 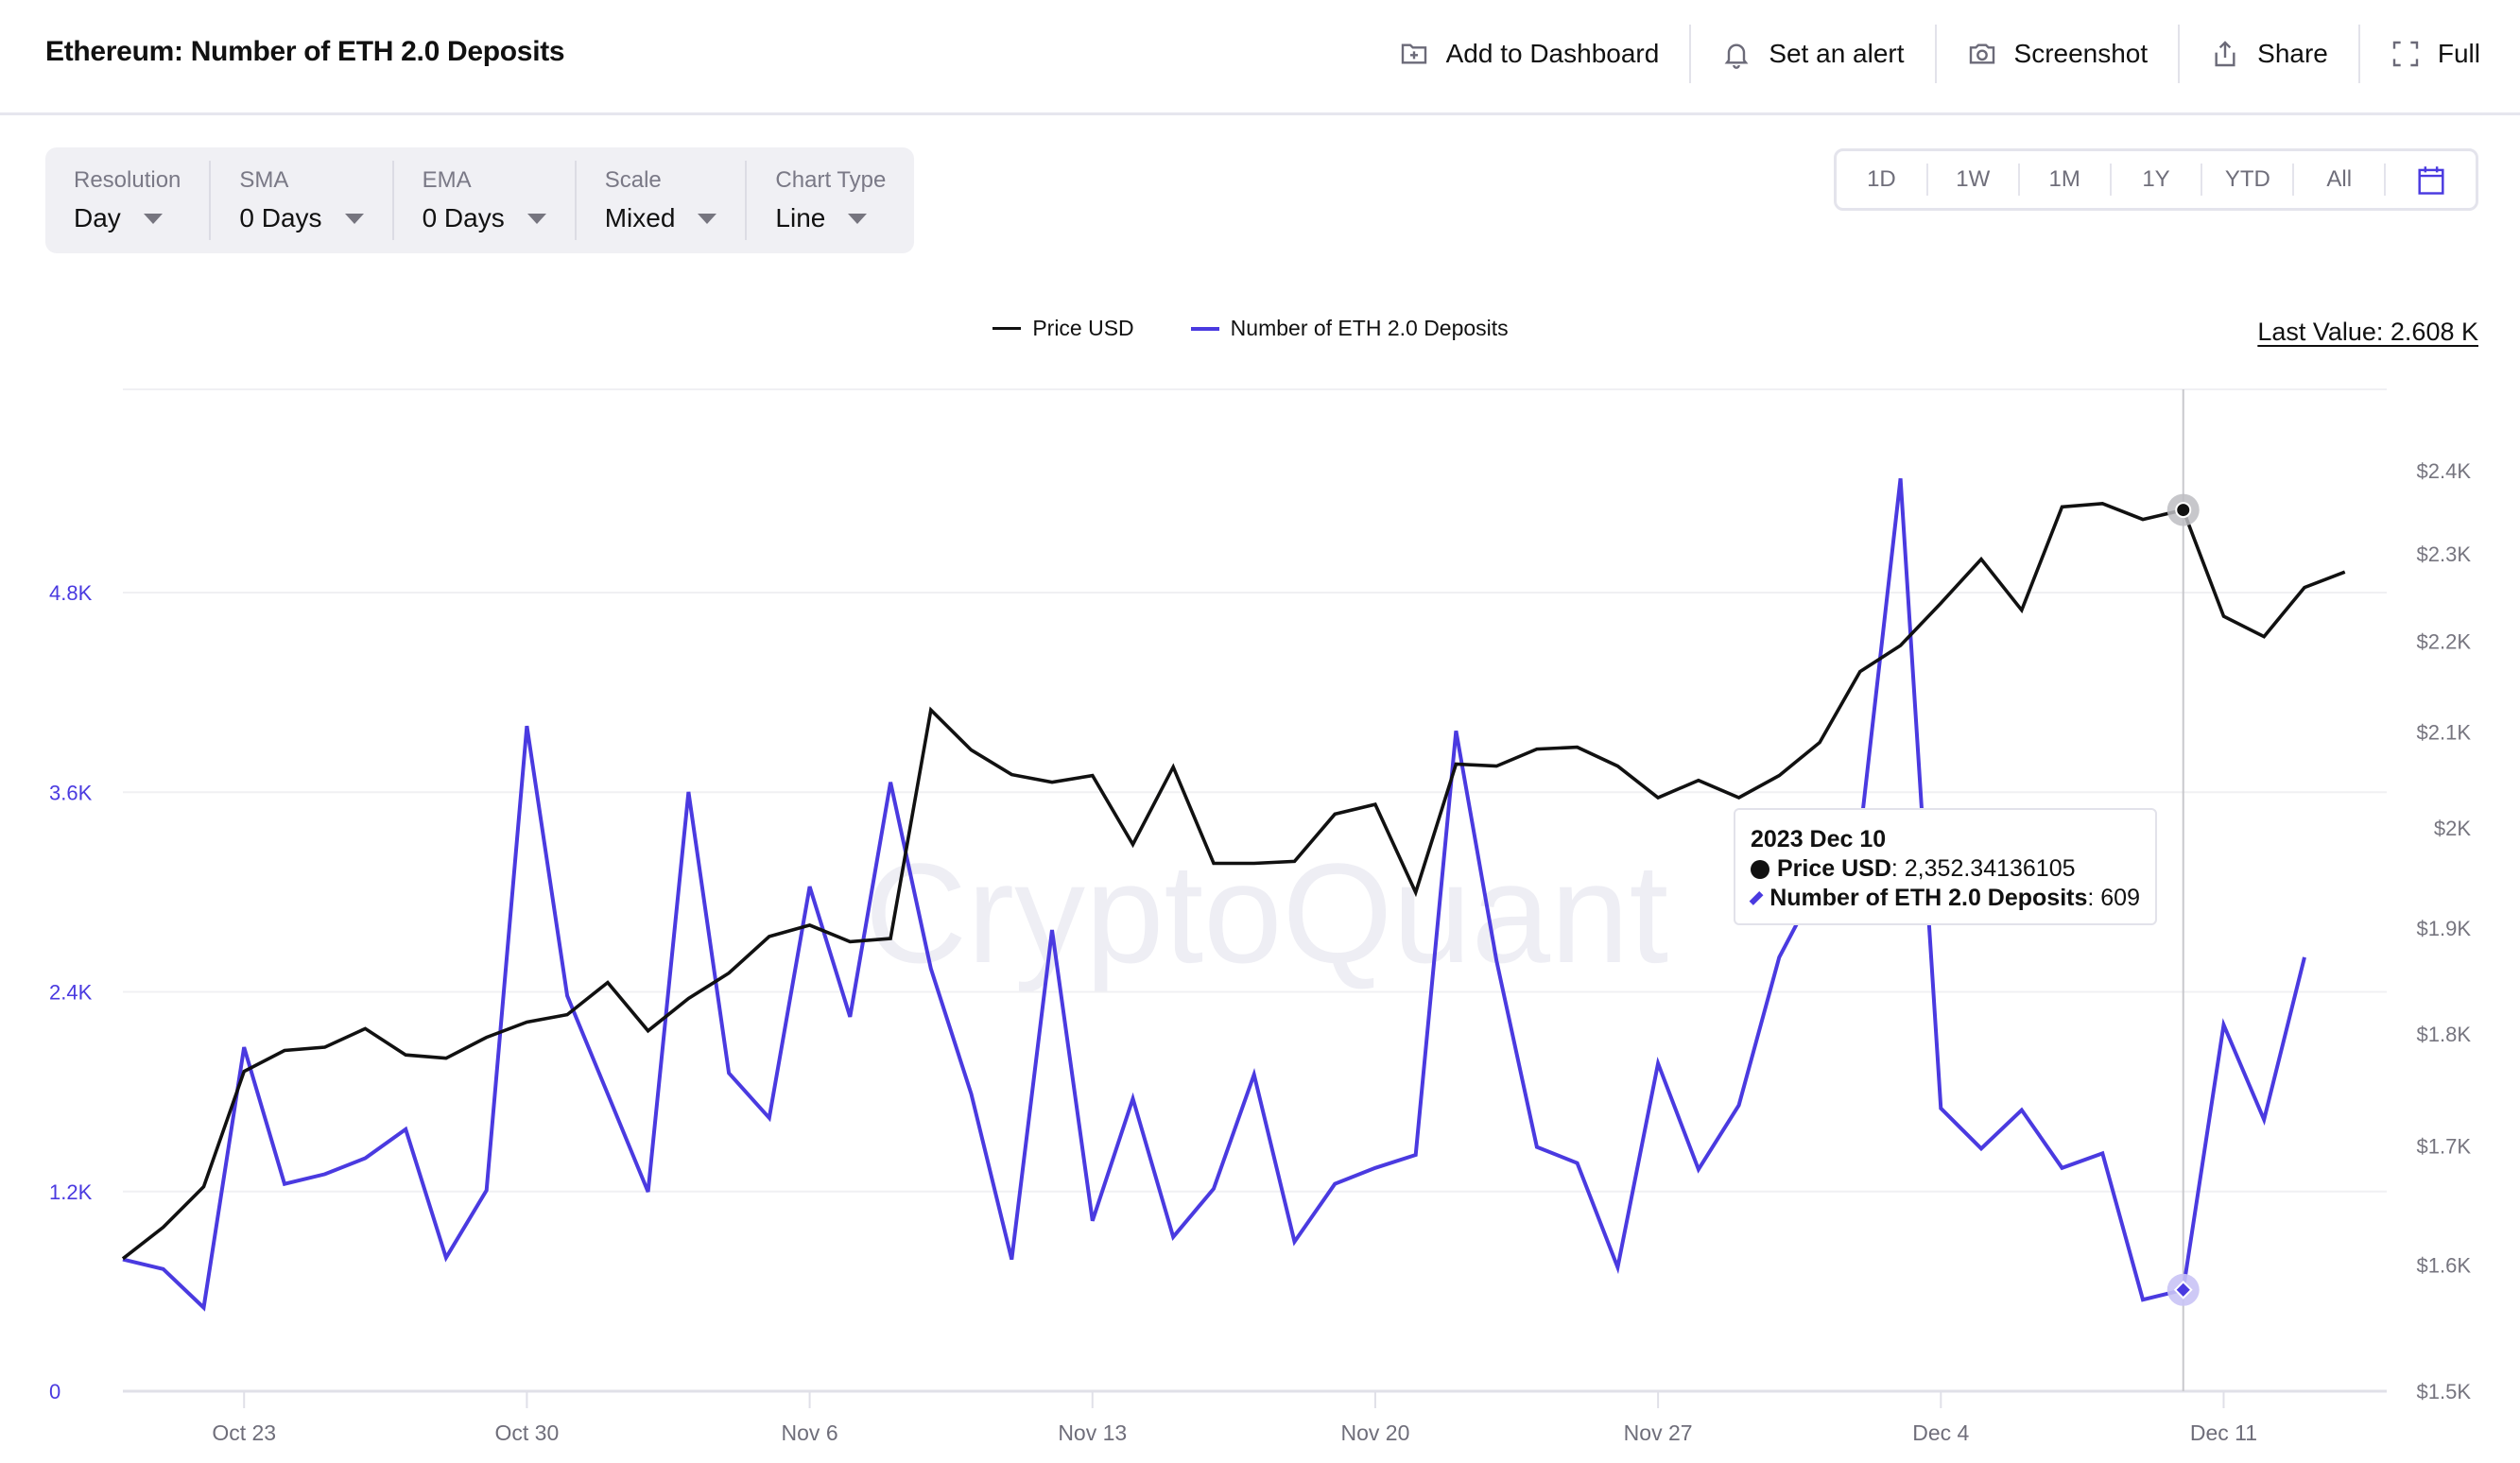 I want to click on y-left-tick-label: 2.4K, so click(x=71, y=993).